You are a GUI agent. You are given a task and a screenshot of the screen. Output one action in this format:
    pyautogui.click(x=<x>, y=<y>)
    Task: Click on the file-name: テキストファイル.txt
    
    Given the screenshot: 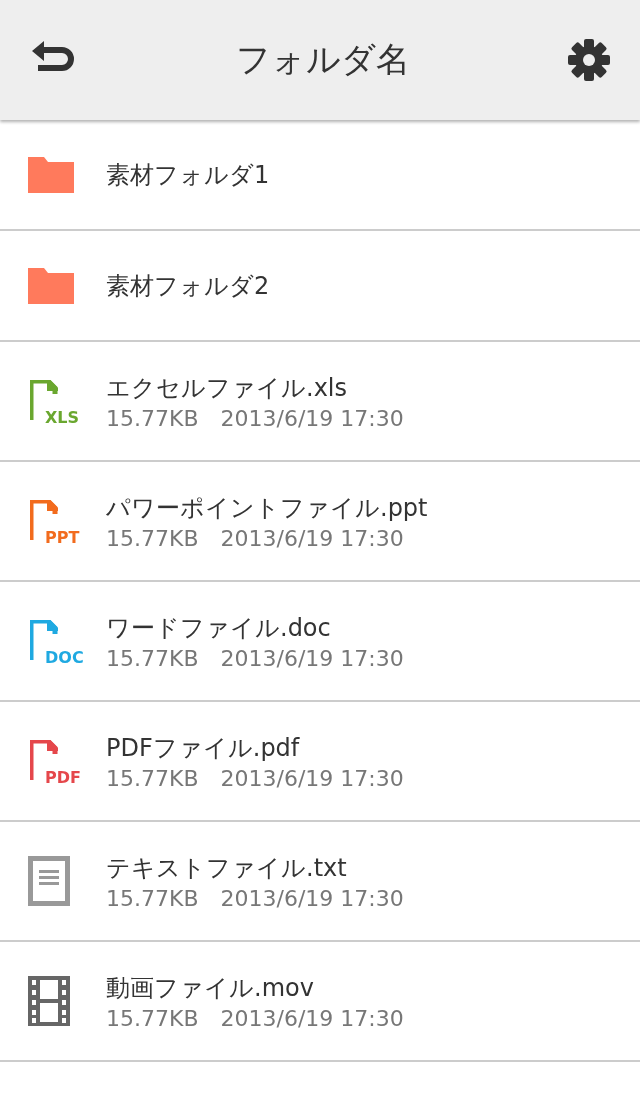 What is the action you would take?
    pyautogui.click(x=227, y=868)
    